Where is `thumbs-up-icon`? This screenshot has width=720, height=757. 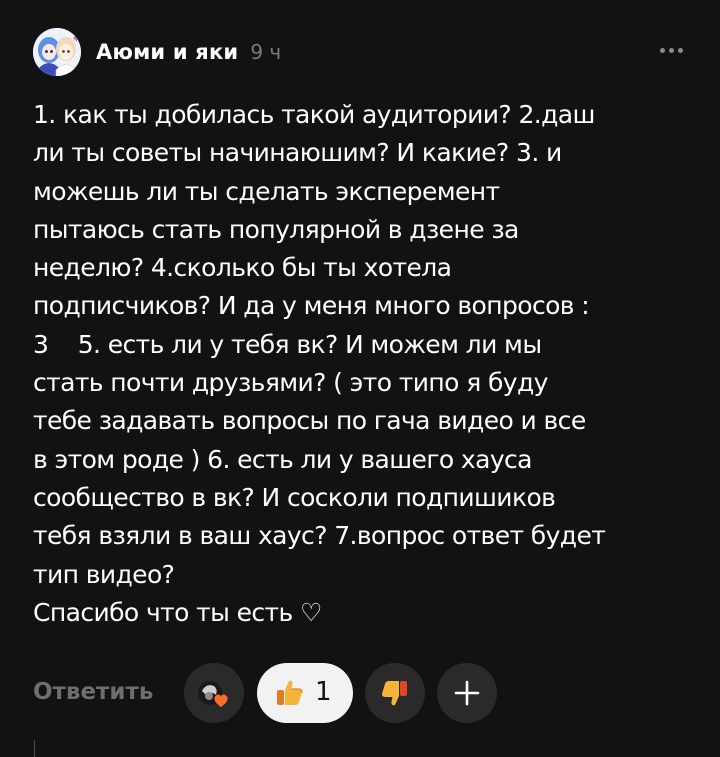 thumbs-up-icon is located at coordinates (290, 692).